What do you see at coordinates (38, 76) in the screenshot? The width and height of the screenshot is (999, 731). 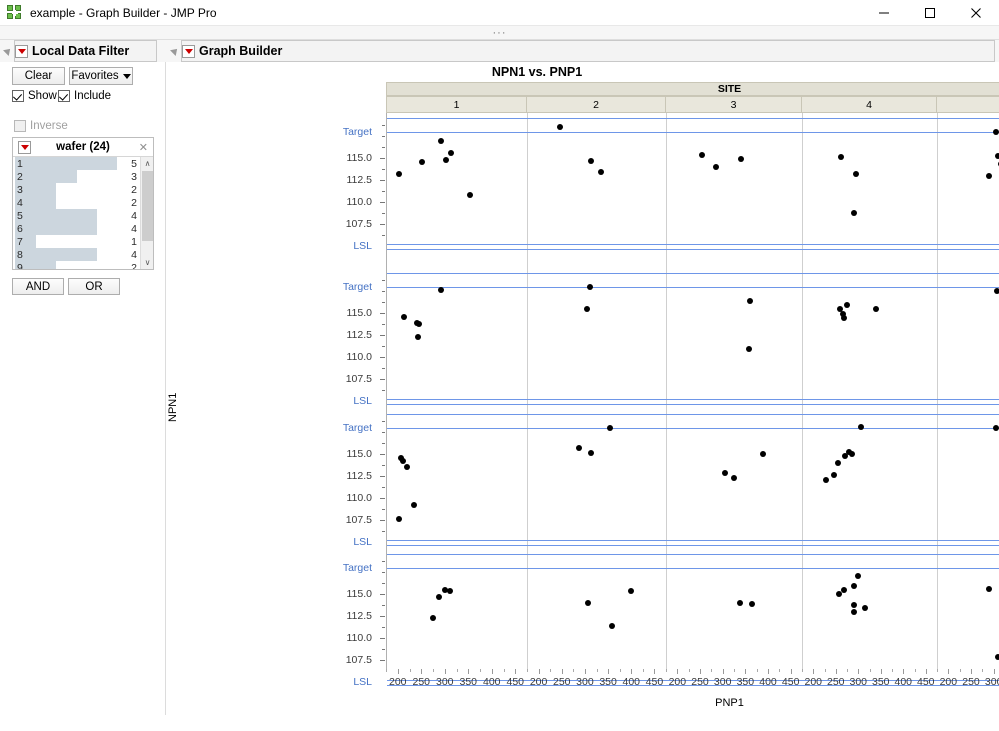 I see `clear-button: Clear` at bounding box center [38, 76].